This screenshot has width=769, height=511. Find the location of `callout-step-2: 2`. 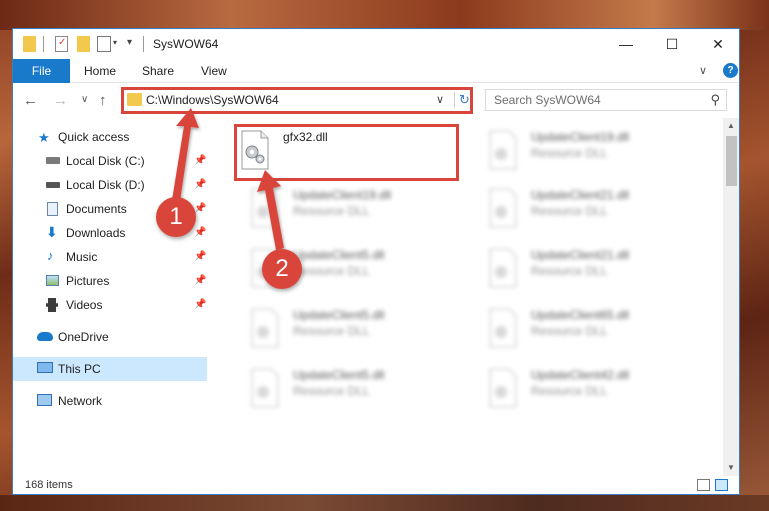

callout-step-2: 2 is located at coordinates (282, 269).